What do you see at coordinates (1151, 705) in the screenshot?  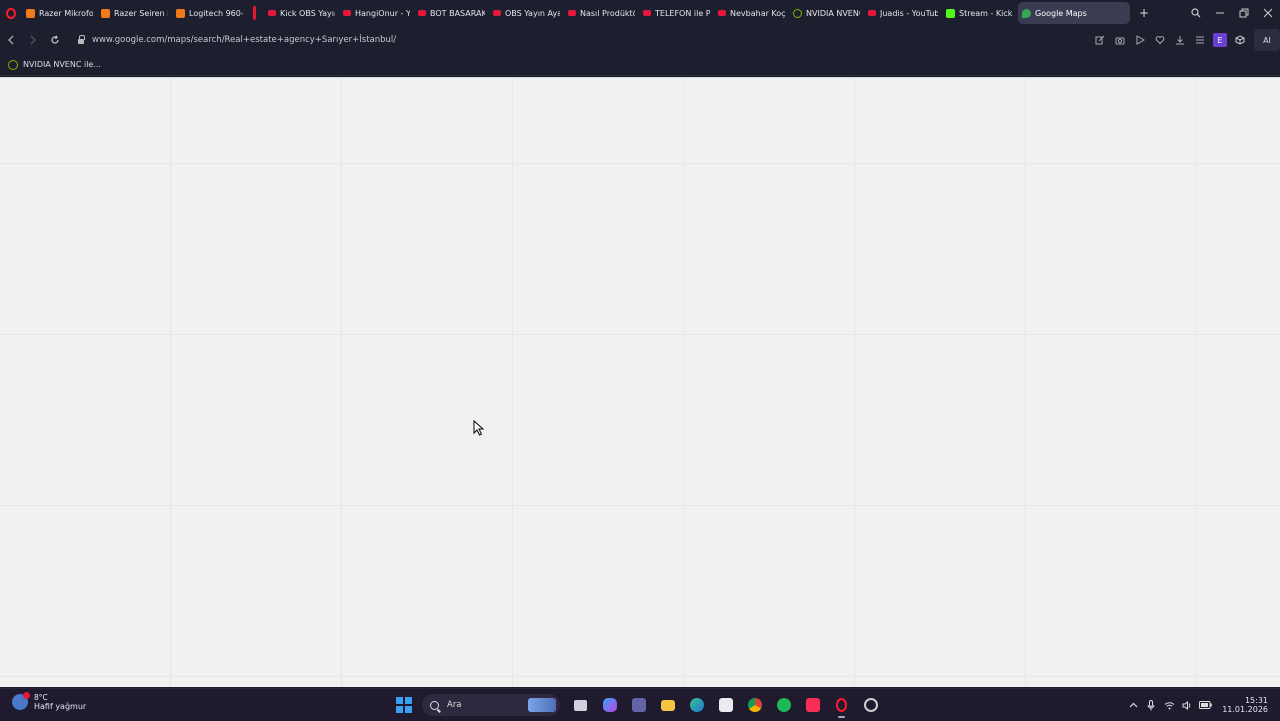 I see `microphone-icon` at bounding box center [1151, 705].